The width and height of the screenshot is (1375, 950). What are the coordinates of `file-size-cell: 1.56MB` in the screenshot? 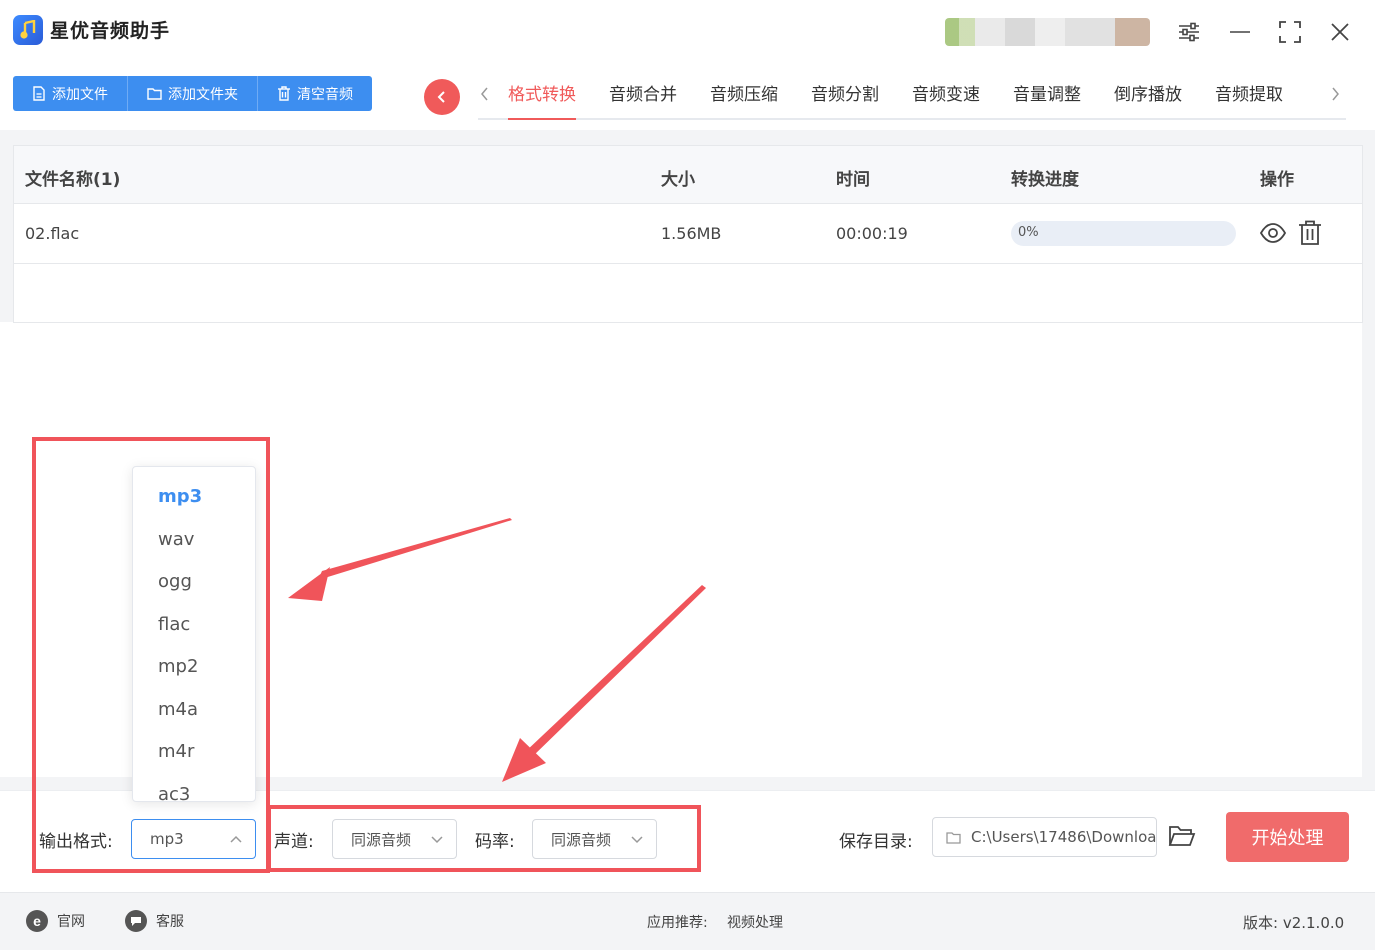 It's located at (691, 233).